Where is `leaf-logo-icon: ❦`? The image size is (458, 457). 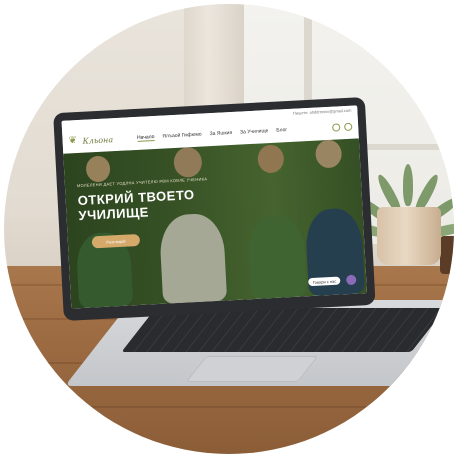 leaf-logo-icon: ❦ is located at coordinates (73, 141).